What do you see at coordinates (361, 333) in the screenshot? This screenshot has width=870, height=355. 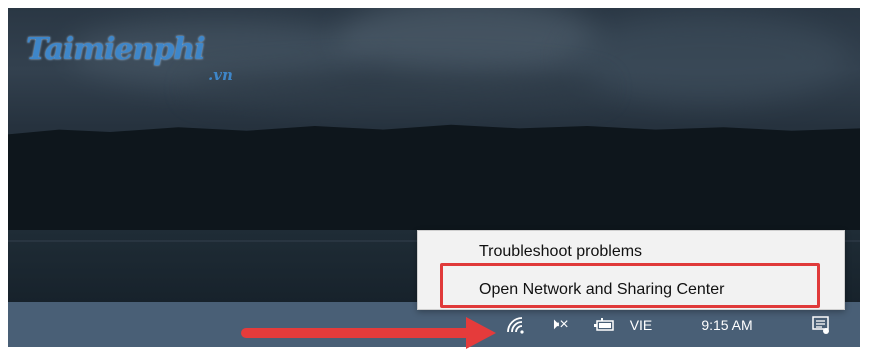 I see `red-arrow` at bounding box center [361, 333].